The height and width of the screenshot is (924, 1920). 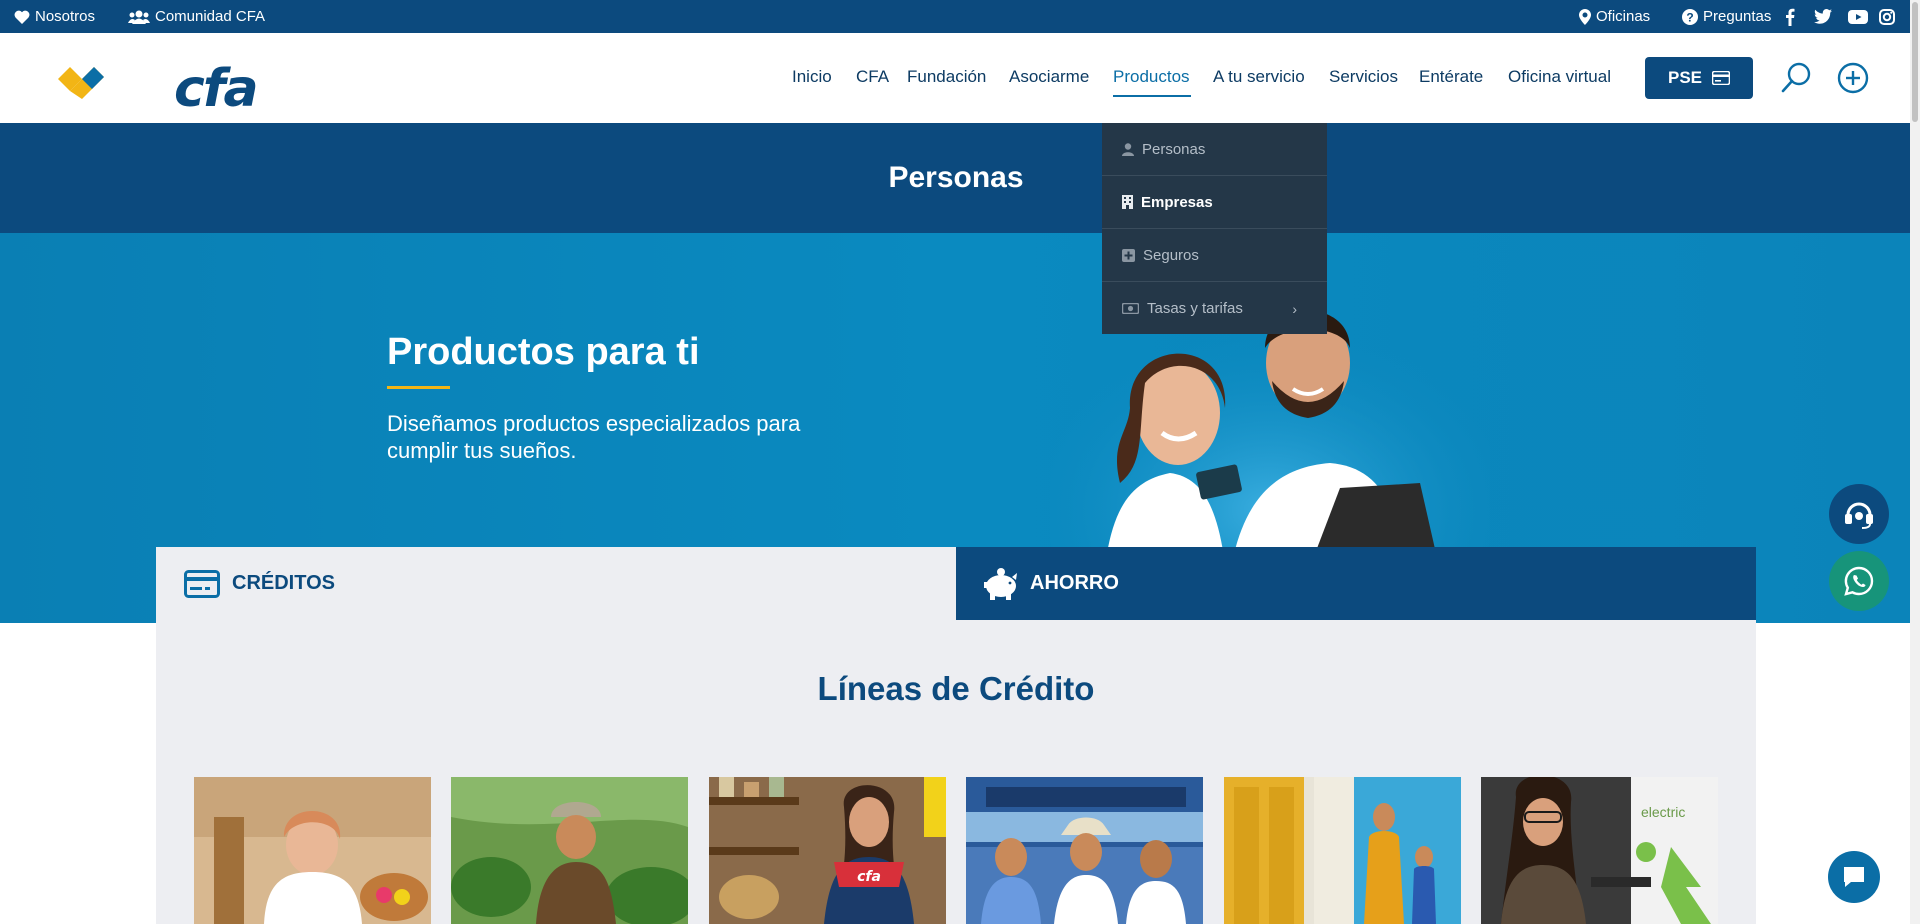 I want to click on dropdown-label-empresas: Empresas, so click(x=1177, y=202).